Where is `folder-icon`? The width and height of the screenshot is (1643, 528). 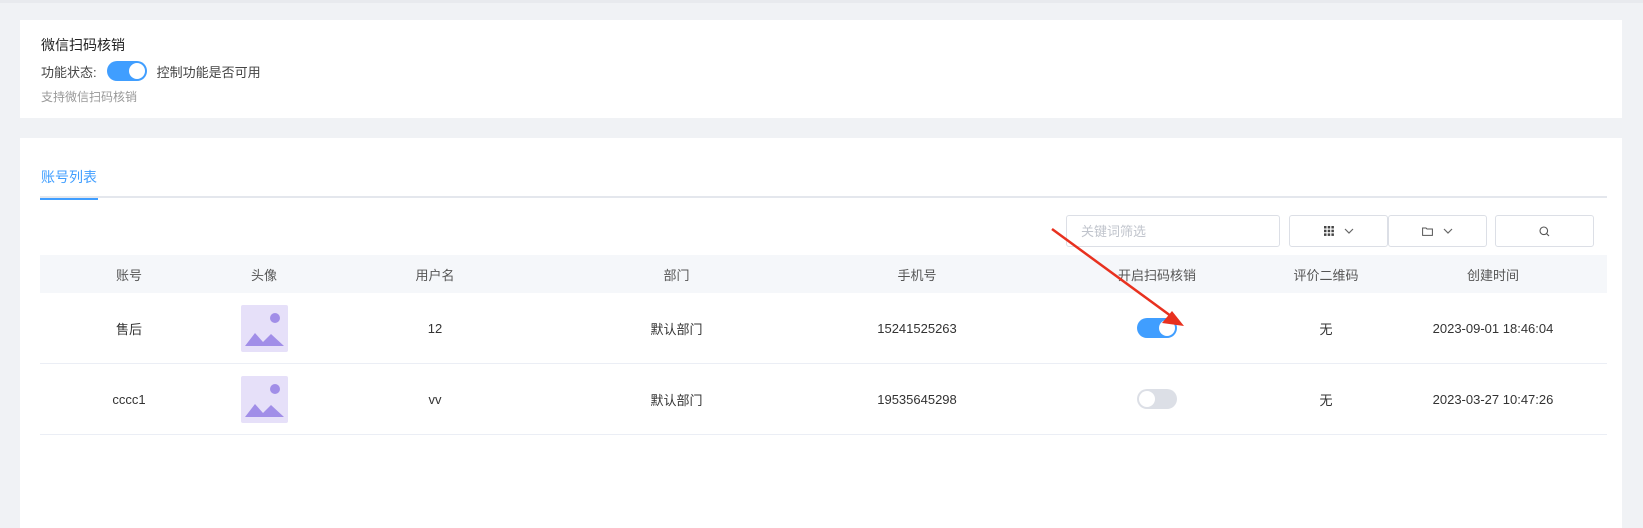
folder-icon is located at coordinates (1427, 231).